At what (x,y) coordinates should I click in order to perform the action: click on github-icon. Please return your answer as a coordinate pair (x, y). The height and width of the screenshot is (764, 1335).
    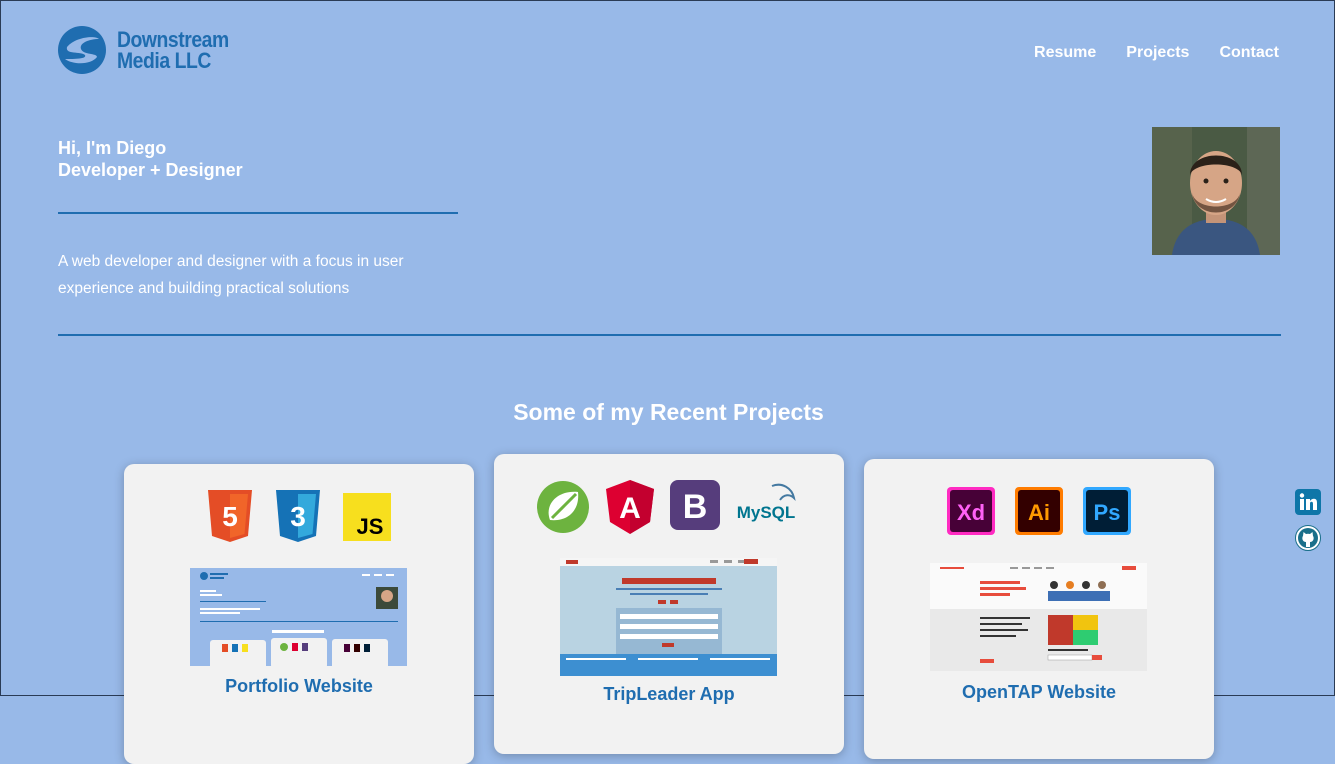
    Looking at the image, I should click on (1308, 538).